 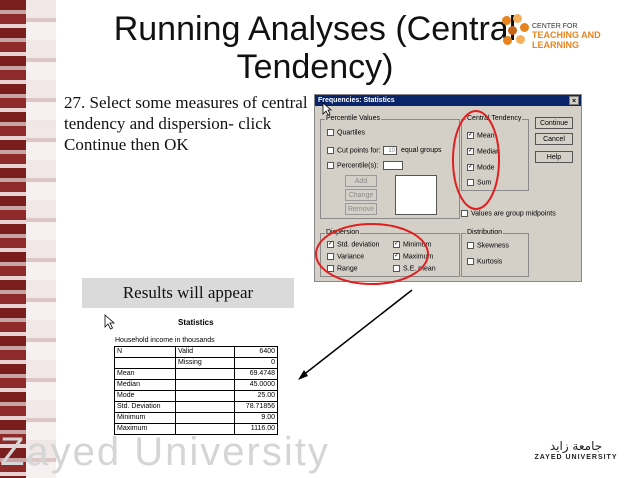 What do you see at coordinates (357, 333) in the screenshot?
I see `results-arrow` at bounding box center [357, 333].